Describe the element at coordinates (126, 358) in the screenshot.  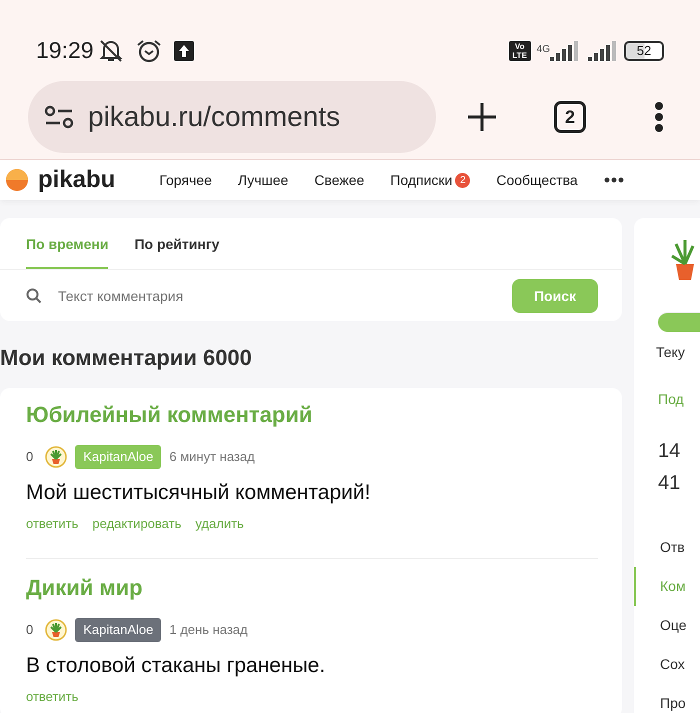
I see `page-heading: Мои комментарии 6000` at that location.